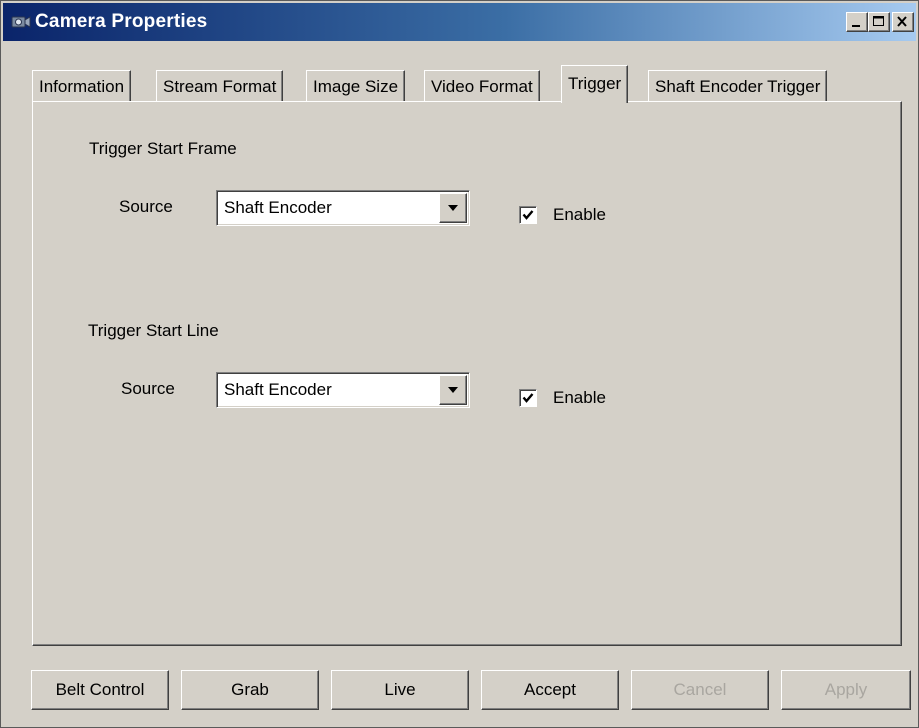  I want to click on cancel-button: Cancel, so click(700, 690).